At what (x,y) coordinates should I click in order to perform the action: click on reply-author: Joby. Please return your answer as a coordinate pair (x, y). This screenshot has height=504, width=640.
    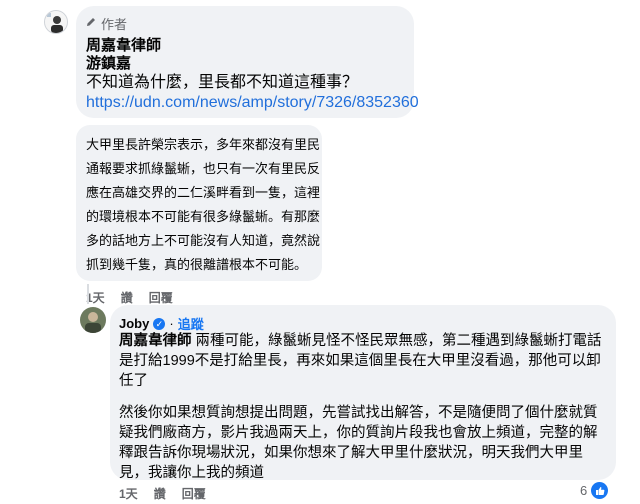
    Looking at the image, I should click on (134, 323).